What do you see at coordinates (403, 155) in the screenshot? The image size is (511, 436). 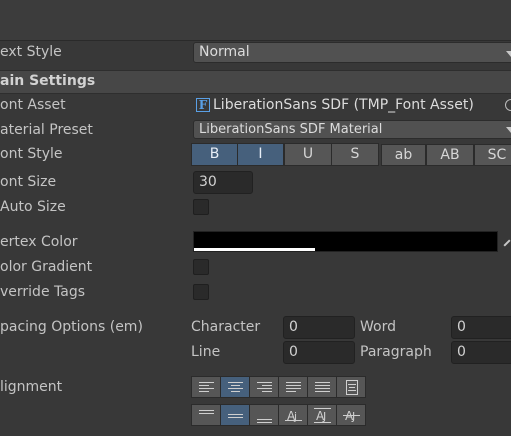 I see `lowercase-button: ab` at bounding box center [403, 155].